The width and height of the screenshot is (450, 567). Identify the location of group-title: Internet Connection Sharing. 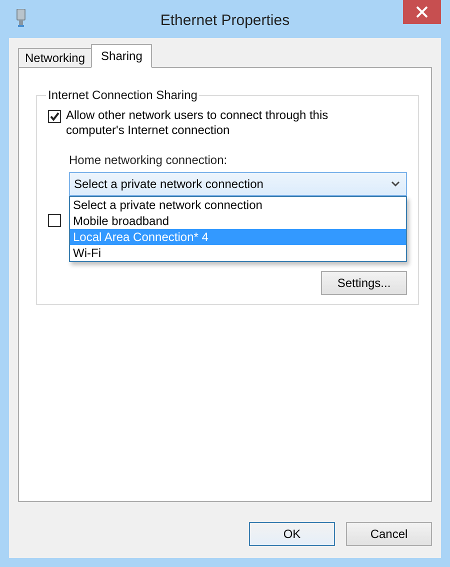
(122, 95).